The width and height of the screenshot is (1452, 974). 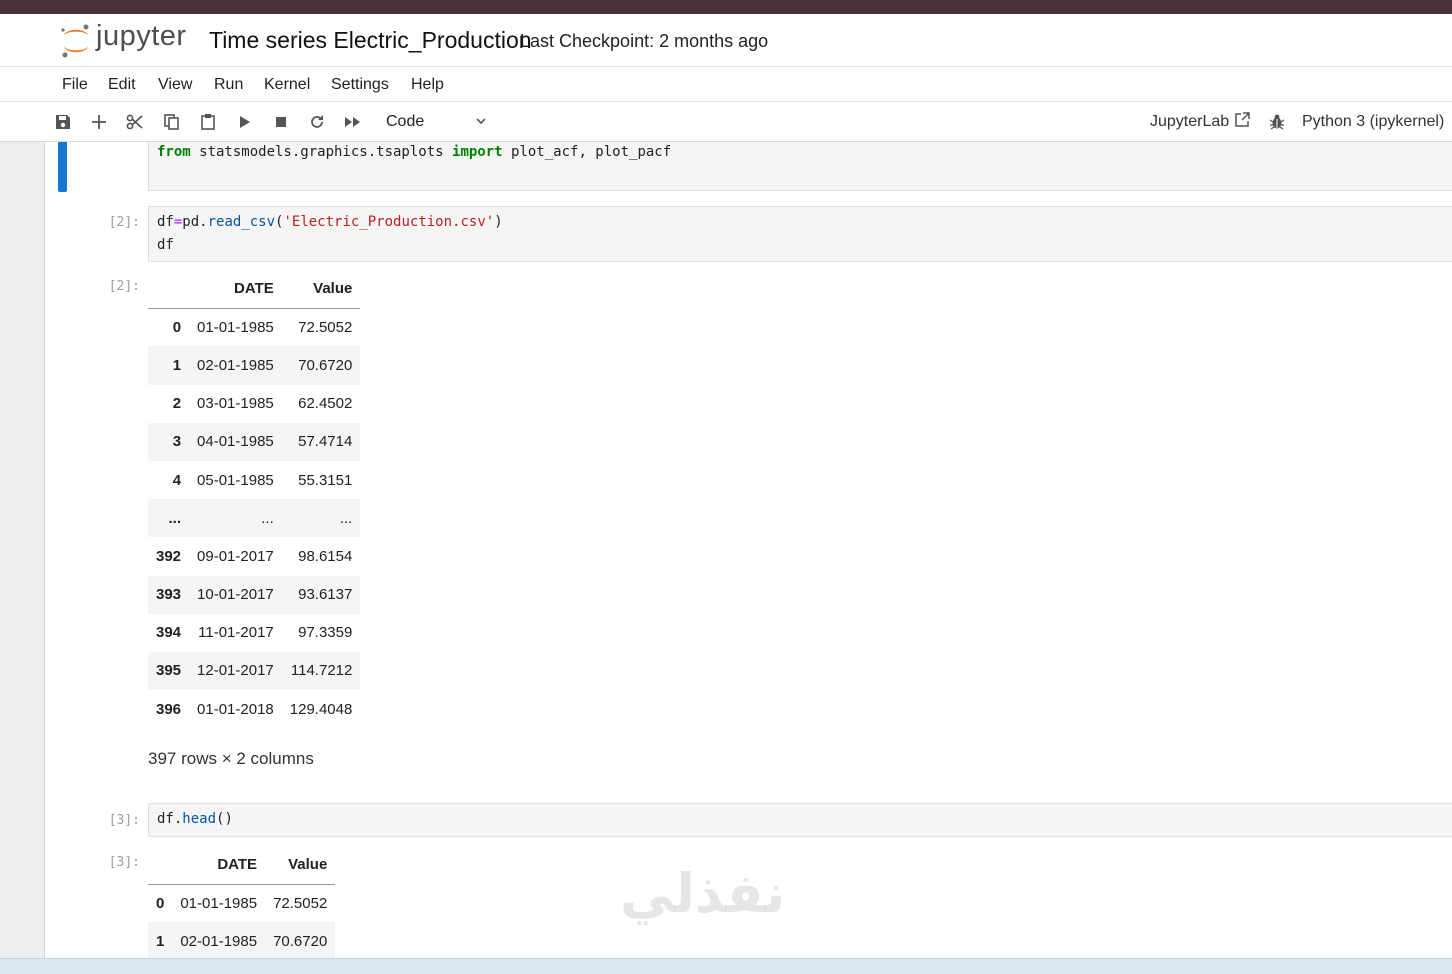 I want to click on table-row: 3 04-01-1985 57.4714, so click(x=254, y=441).